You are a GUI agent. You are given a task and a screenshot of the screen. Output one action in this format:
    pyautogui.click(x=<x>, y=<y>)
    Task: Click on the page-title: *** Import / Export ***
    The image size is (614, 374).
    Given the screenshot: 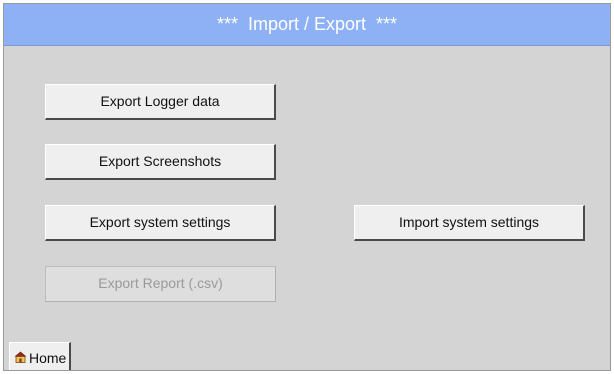 What is the action you would take?
    pyautogui.click(x=307, y=25)
    